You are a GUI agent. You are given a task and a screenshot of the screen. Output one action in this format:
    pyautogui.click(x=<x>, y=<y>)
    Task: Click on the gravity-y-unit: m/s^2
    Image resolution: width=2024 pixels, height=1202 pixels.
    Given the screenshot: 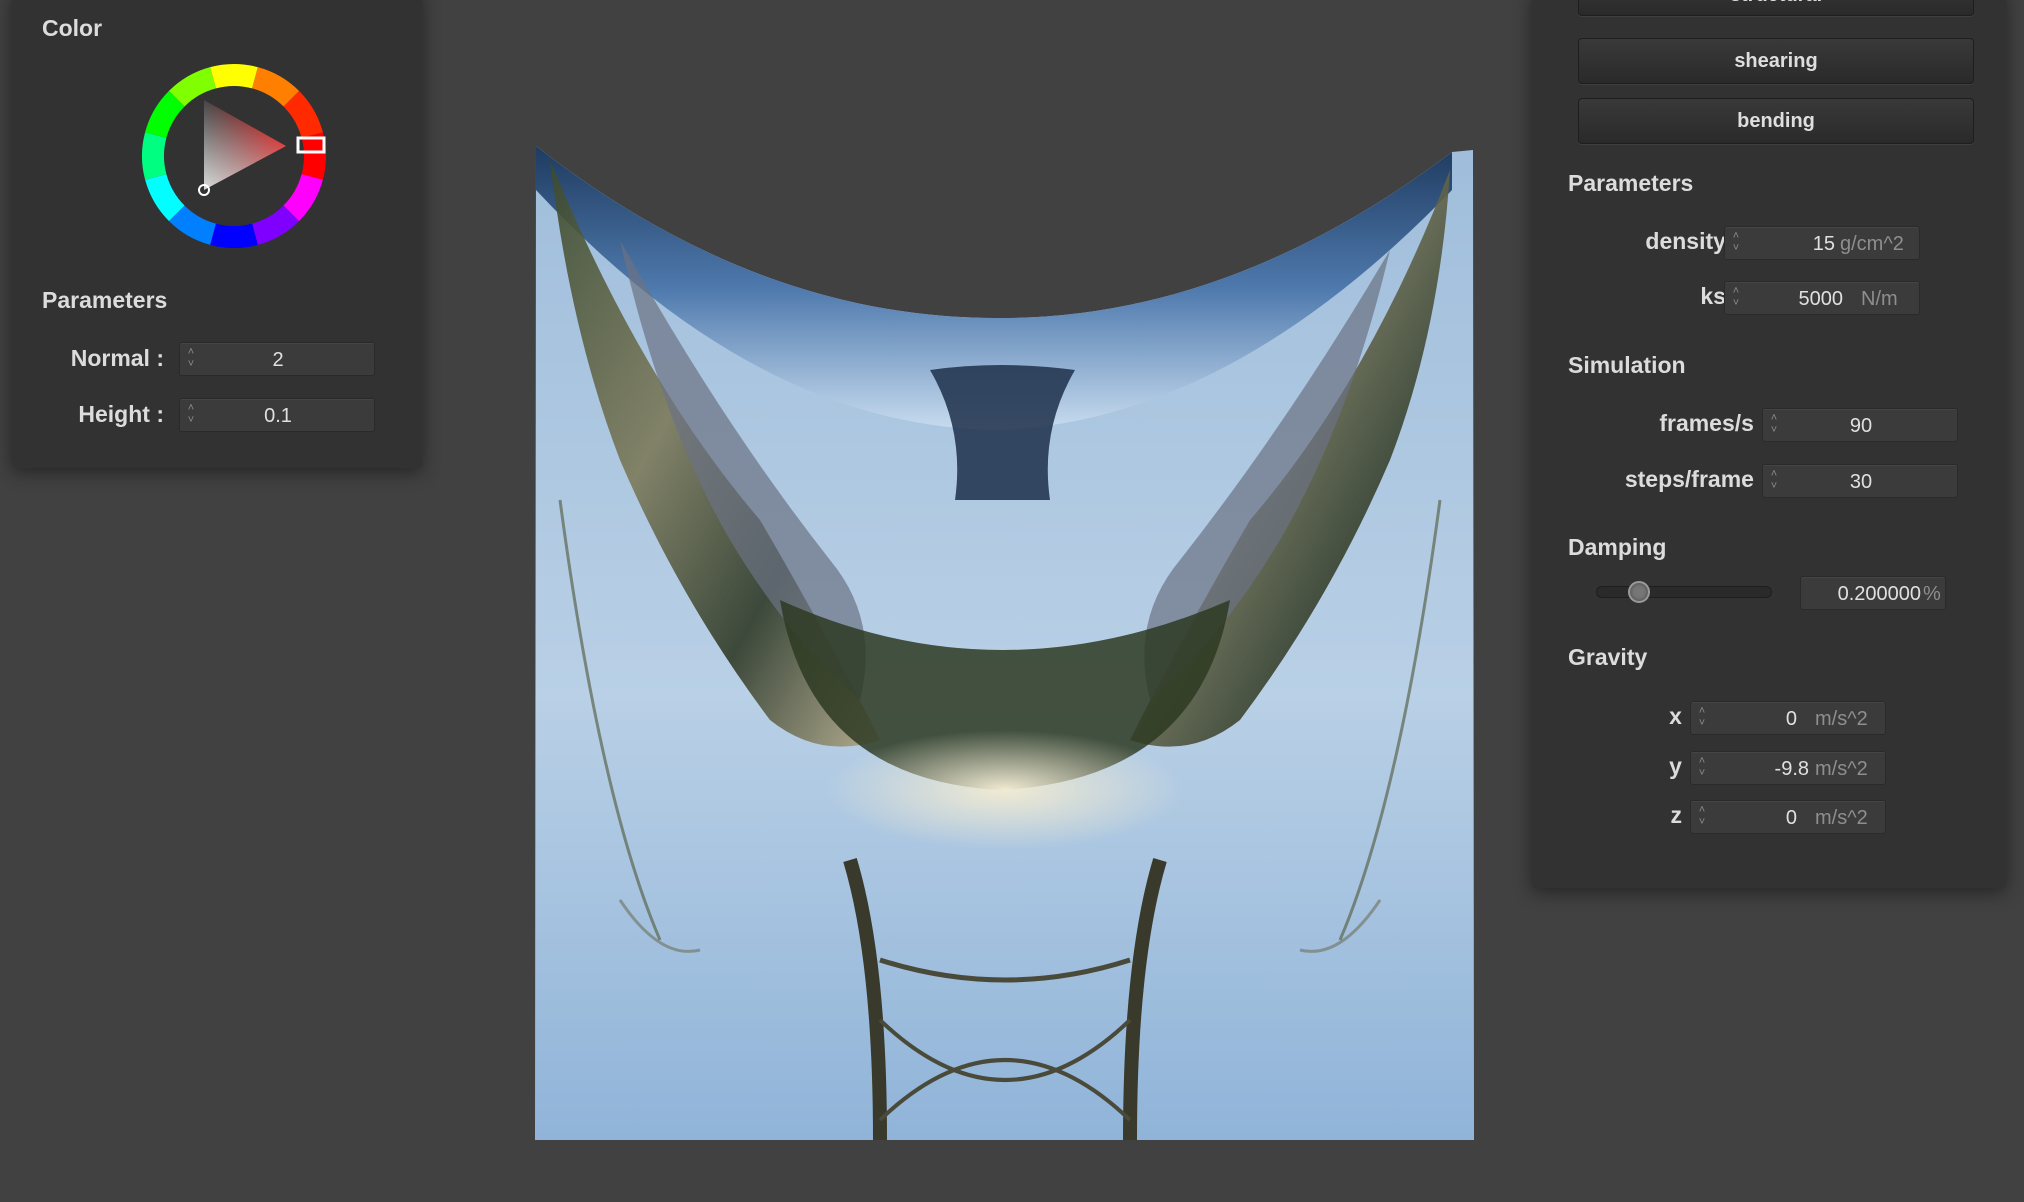 What is the action you would take?
    pyautogui.click(x=1841, y=769)
    